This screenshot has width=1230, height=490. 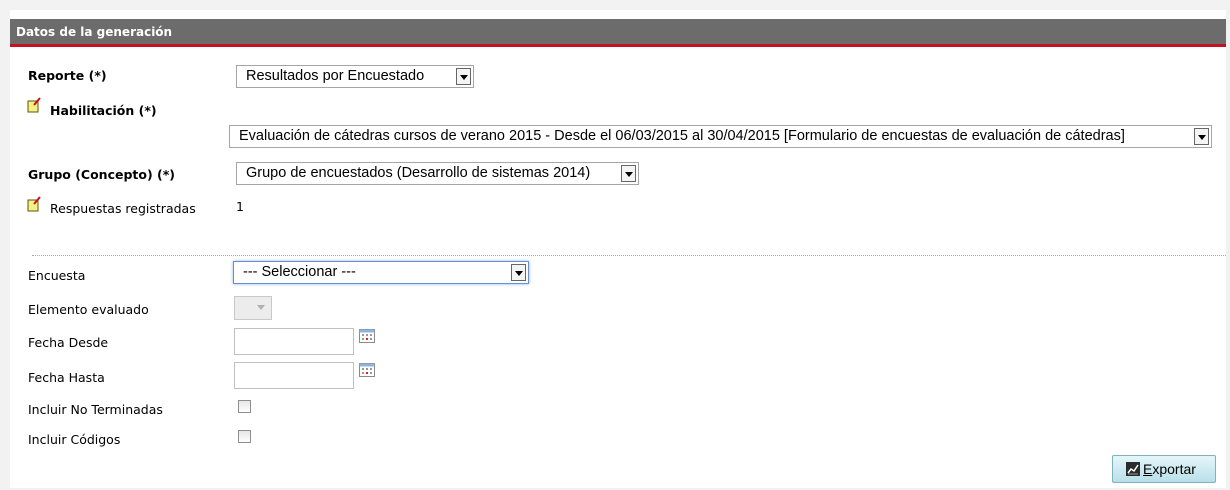 What do you see at coordinates (68, 342) in the screenshot?
I see `fecha-desde-label: Fecha Desde` at bounding box center [68, 342].